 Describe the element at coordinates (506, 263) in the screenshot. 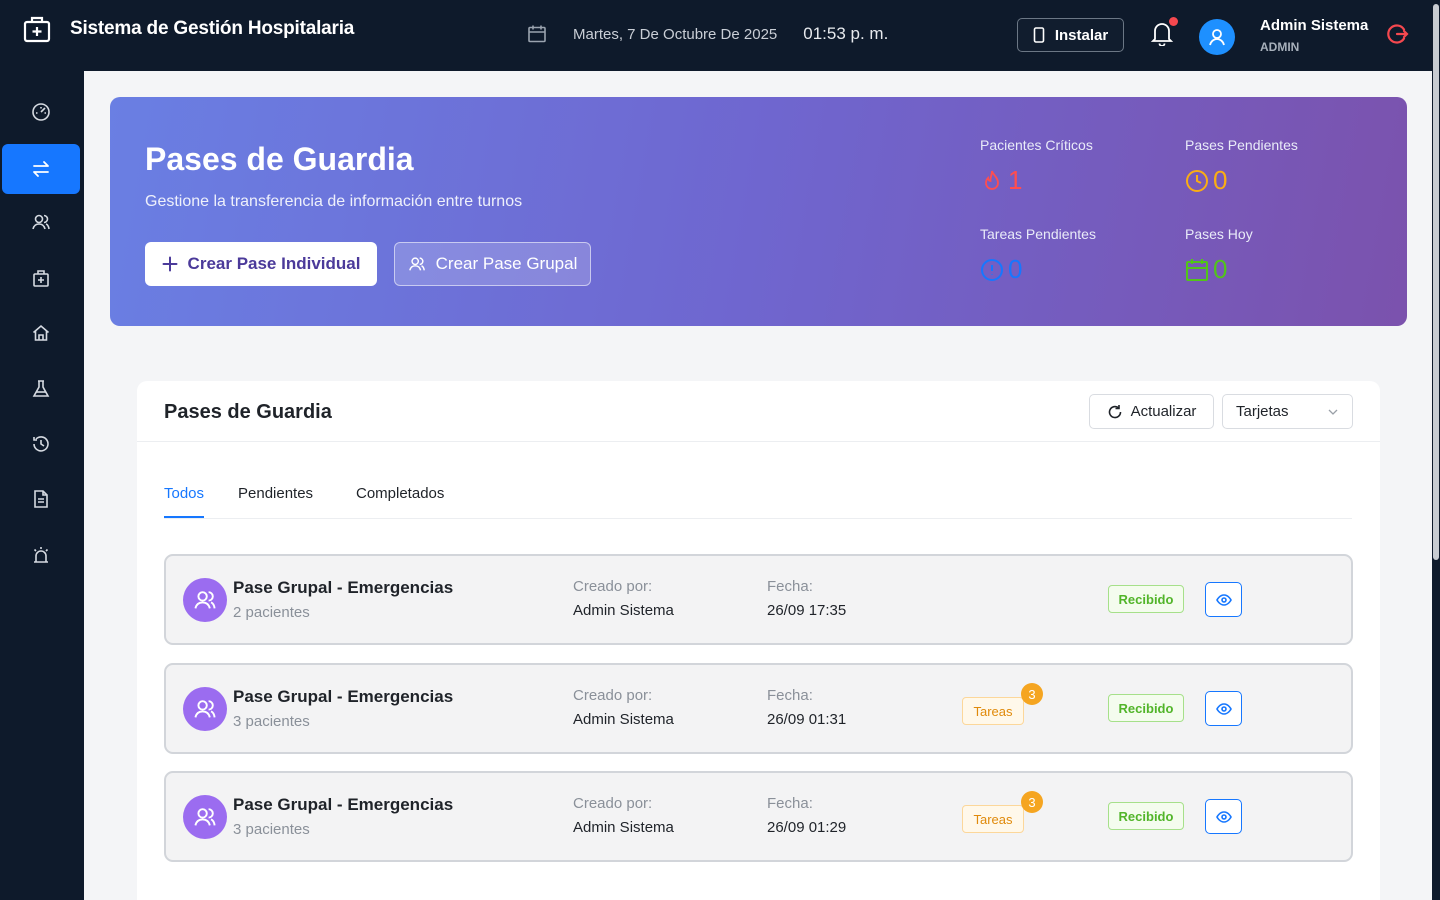

I see `create-group-label: Crear Pase Grupal` at that location.